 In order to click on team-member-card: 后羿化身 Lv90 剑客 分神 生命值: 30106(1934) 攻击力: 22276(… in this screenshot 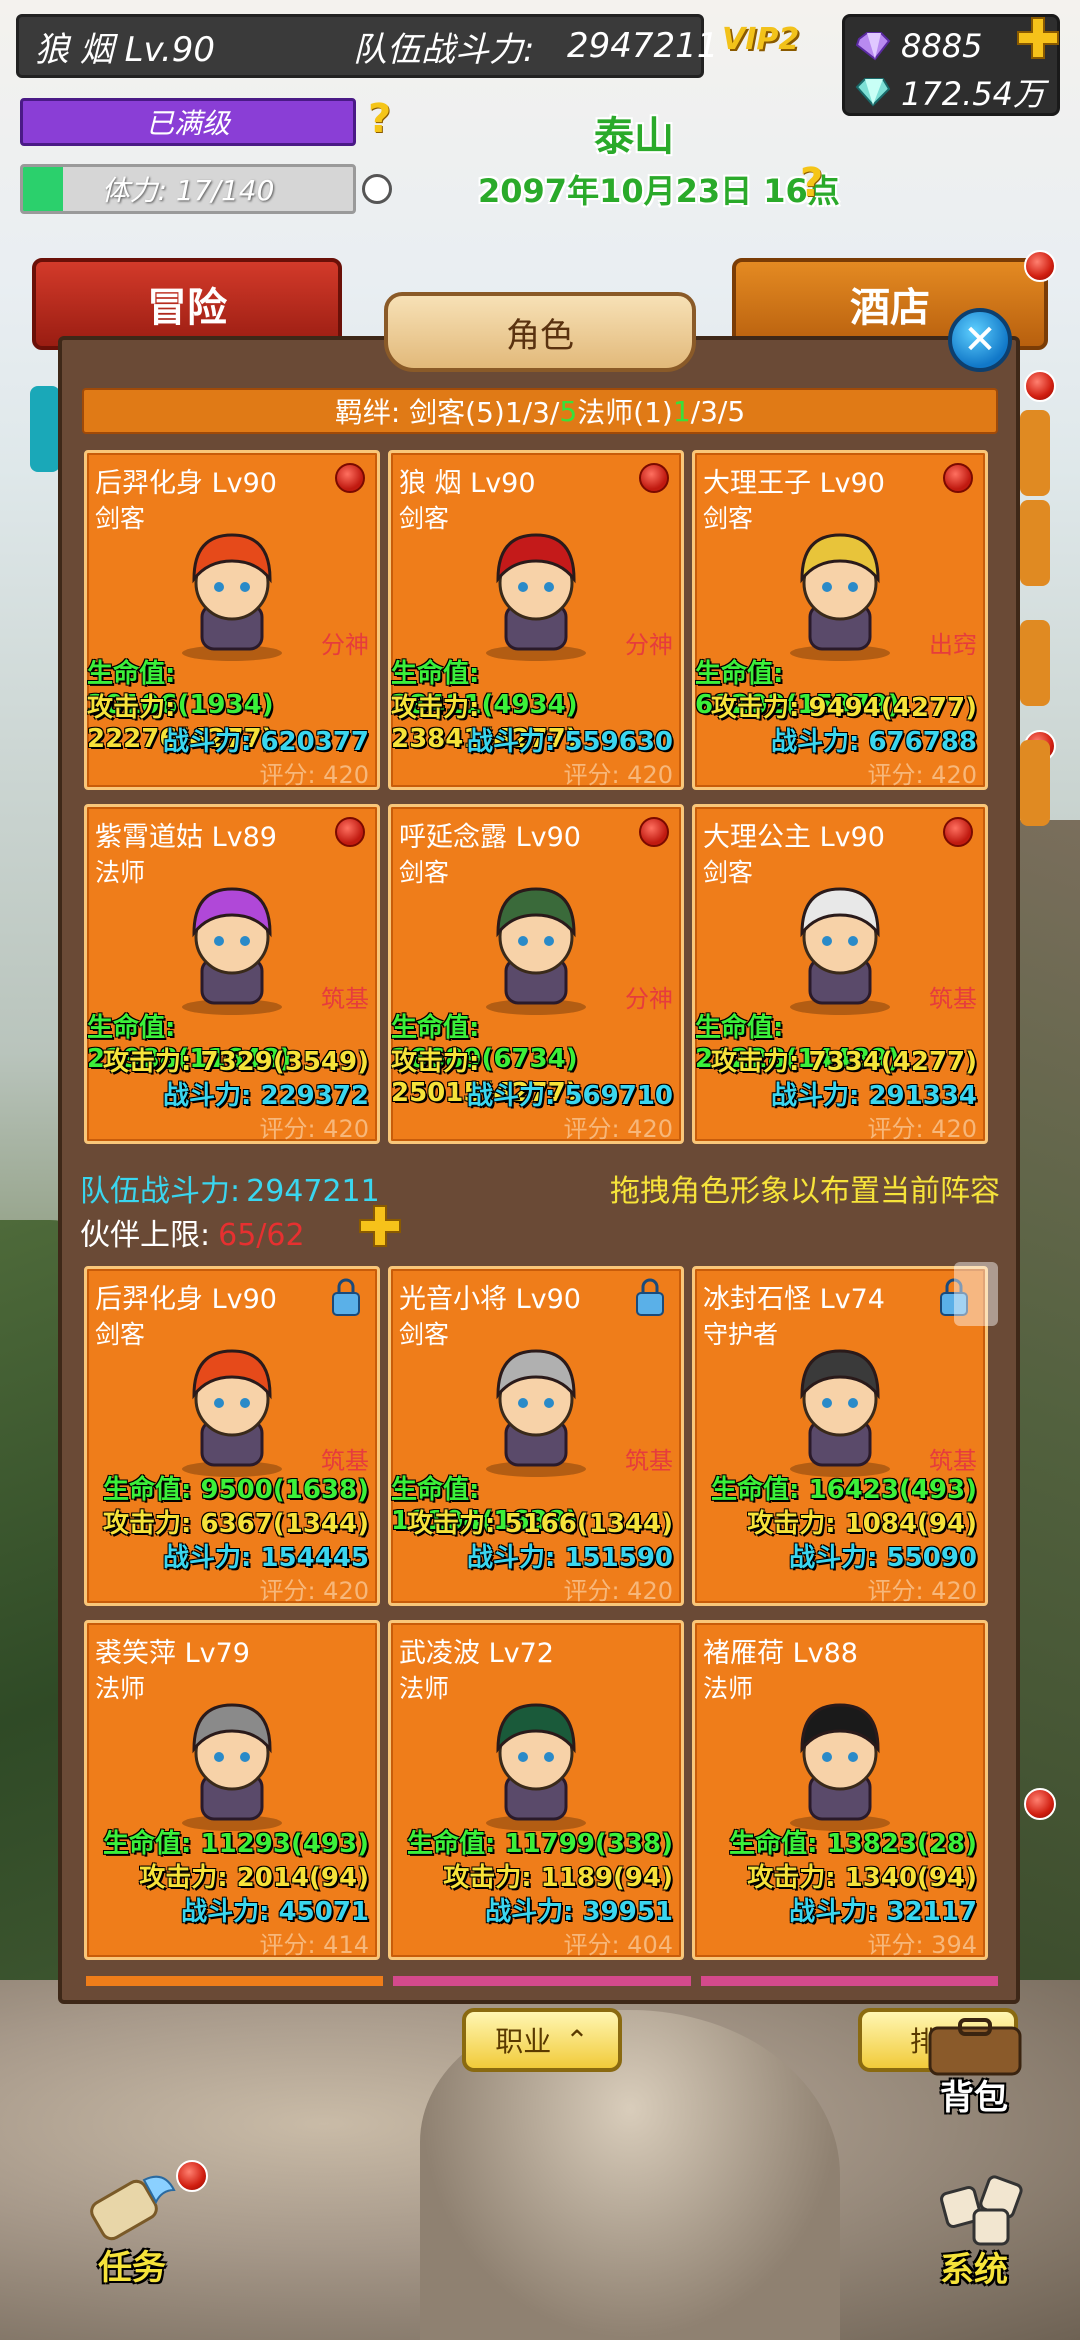, I will do `click(232, 620)`.